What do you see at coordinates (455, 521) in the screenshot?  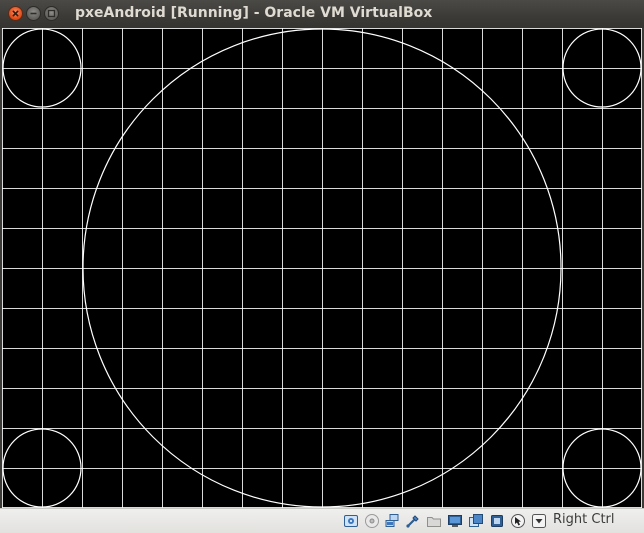 I see `display-icon` at bounding box center [455, 521].